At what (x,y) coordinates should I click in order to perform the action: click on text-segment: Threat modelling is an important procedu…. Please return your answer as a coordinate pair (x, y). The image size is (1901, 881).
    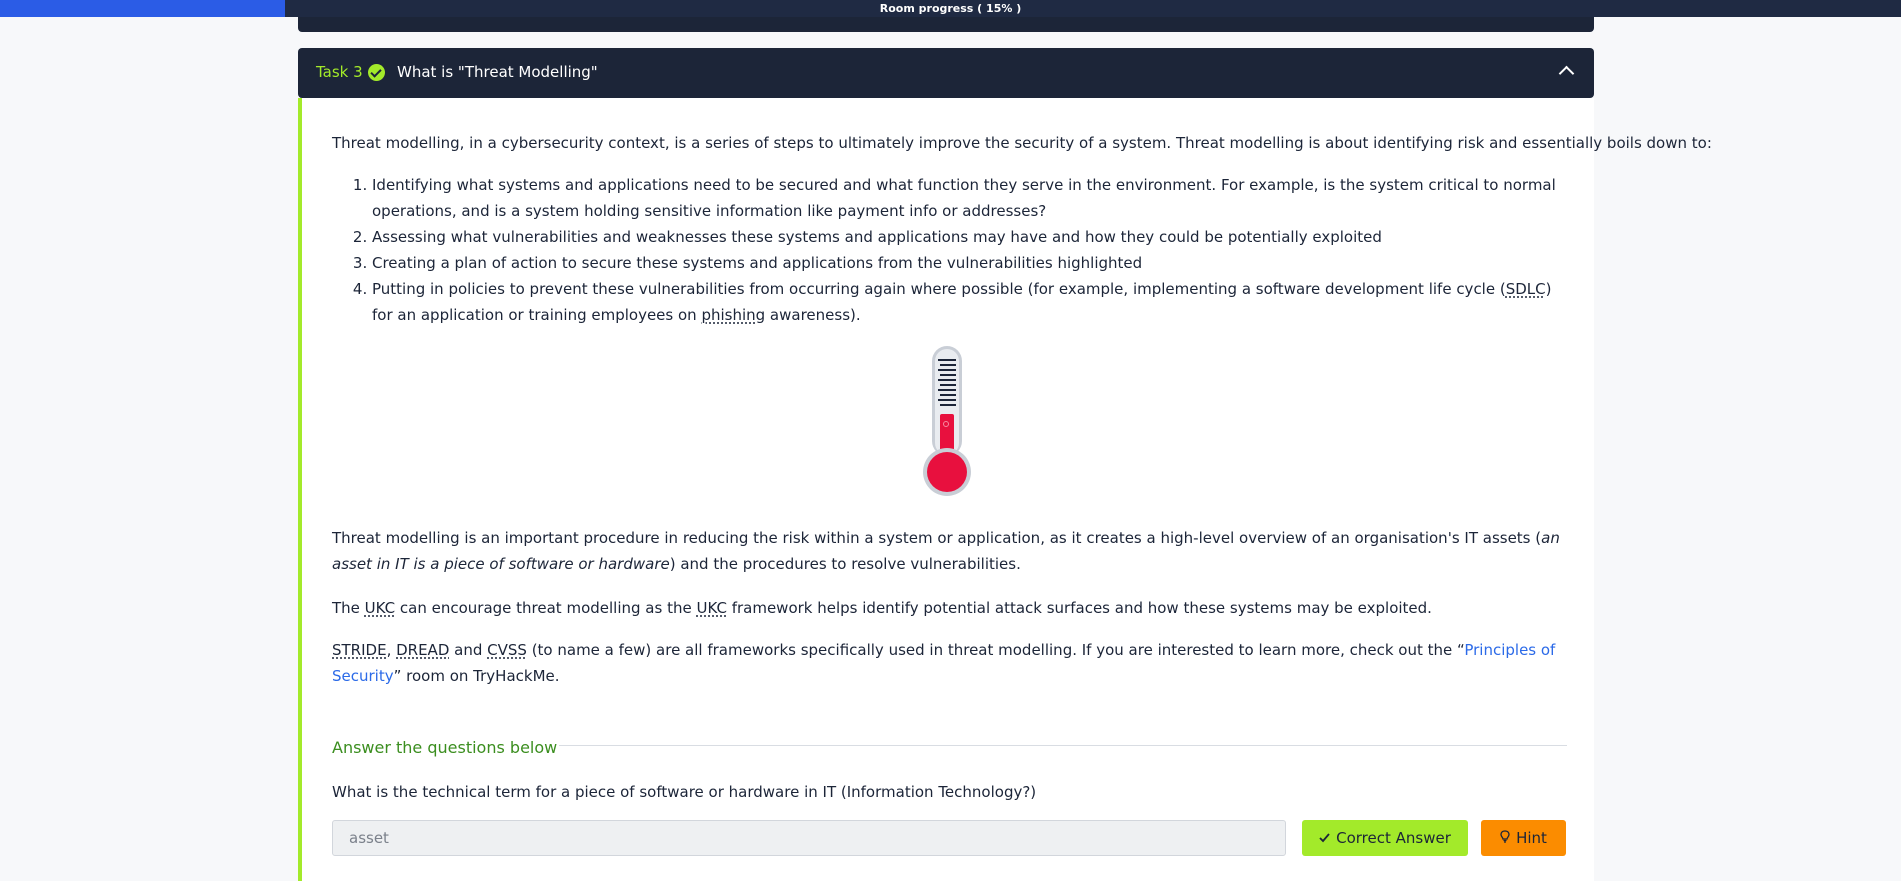
    Looking at the image, I should click on (937, 538).